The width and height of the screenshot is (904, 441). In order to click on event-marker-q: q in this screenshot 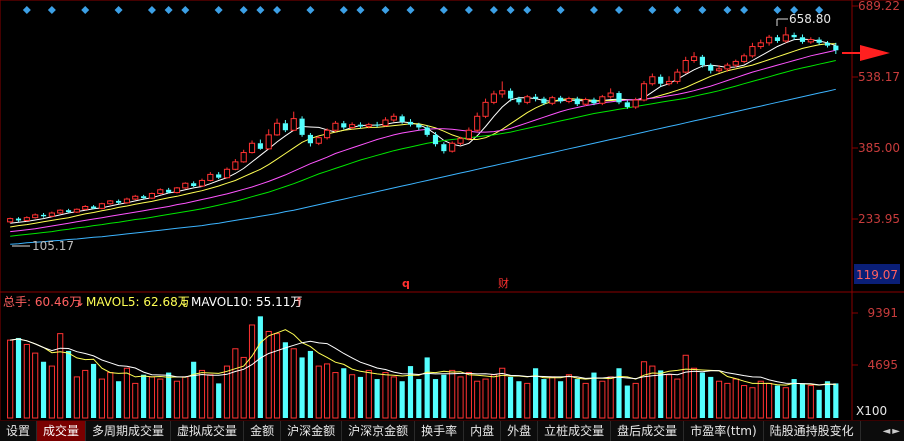, I will do `click(406, 283)`.